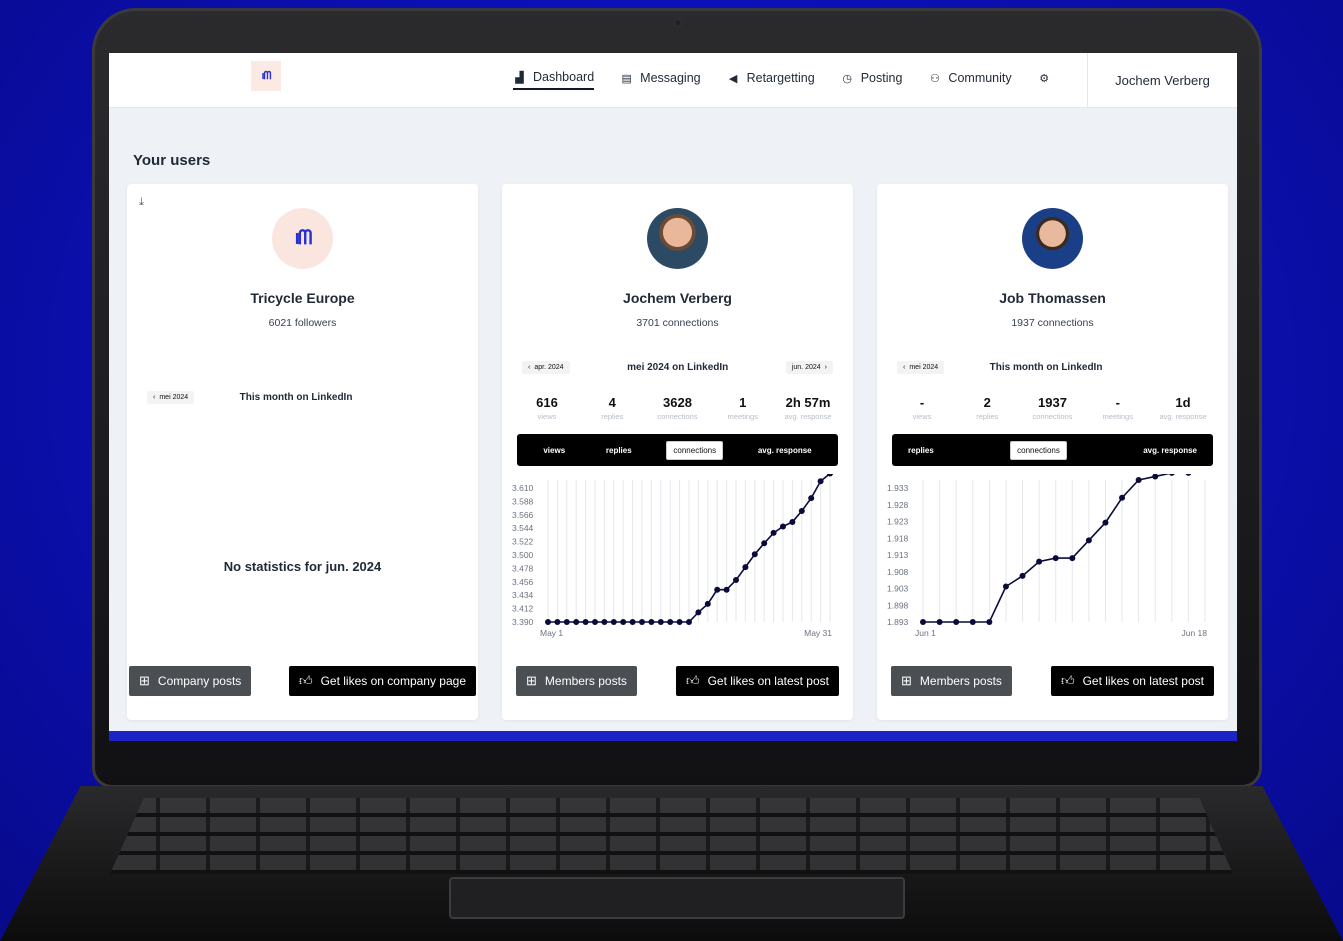 This screenshot has width=1343, height=941. What do you see at coordinates (1118, 408) in the screenshot?
I see `stat-meetings: - meetings` at bounding box center [1118, 408].